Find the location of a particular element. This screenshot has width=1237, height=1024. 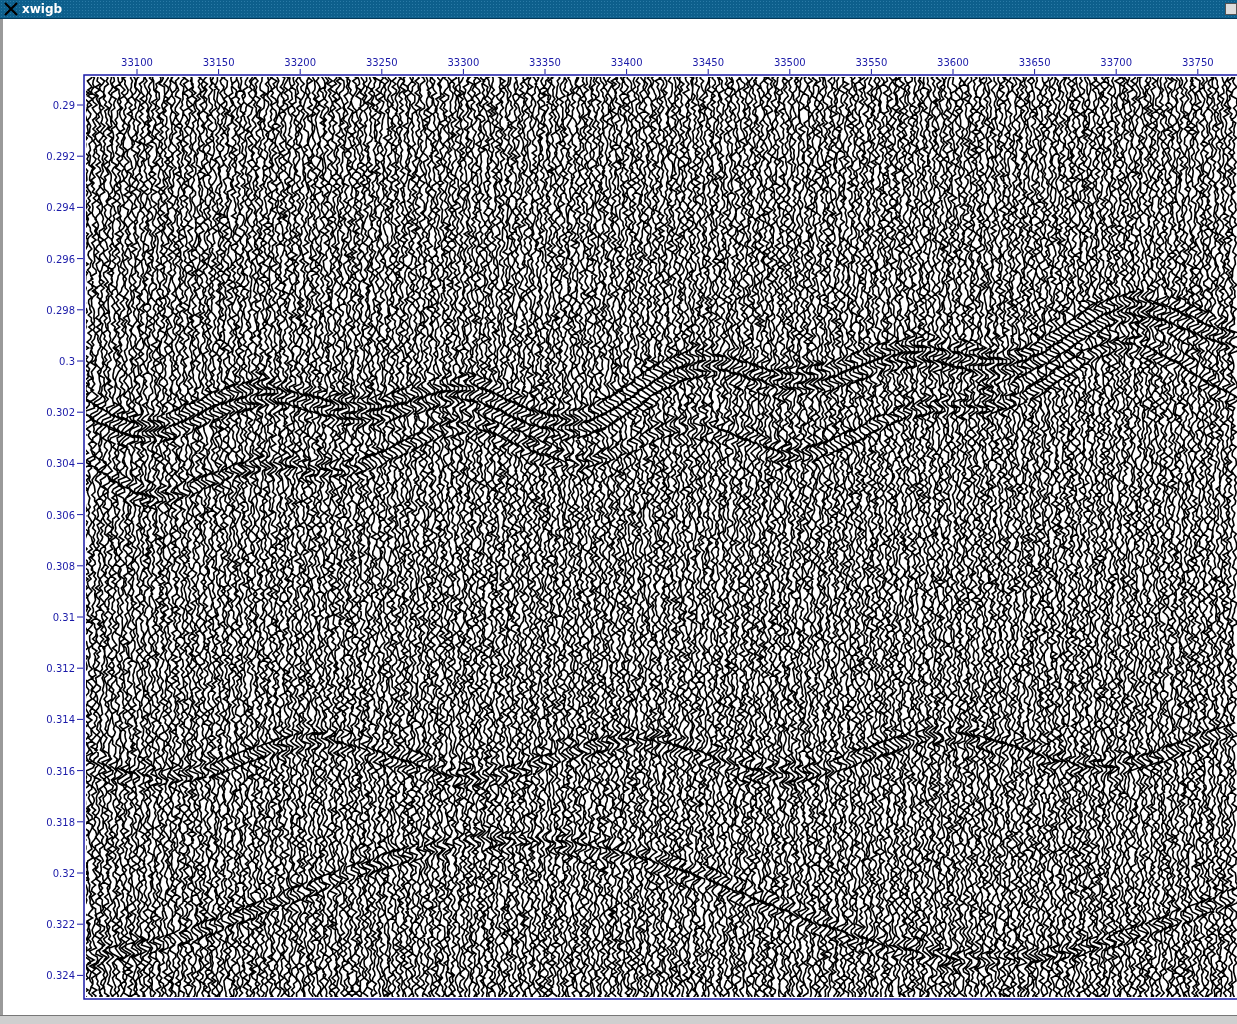

y-tick-label: 0.3 is located at coordinates (67, 361).